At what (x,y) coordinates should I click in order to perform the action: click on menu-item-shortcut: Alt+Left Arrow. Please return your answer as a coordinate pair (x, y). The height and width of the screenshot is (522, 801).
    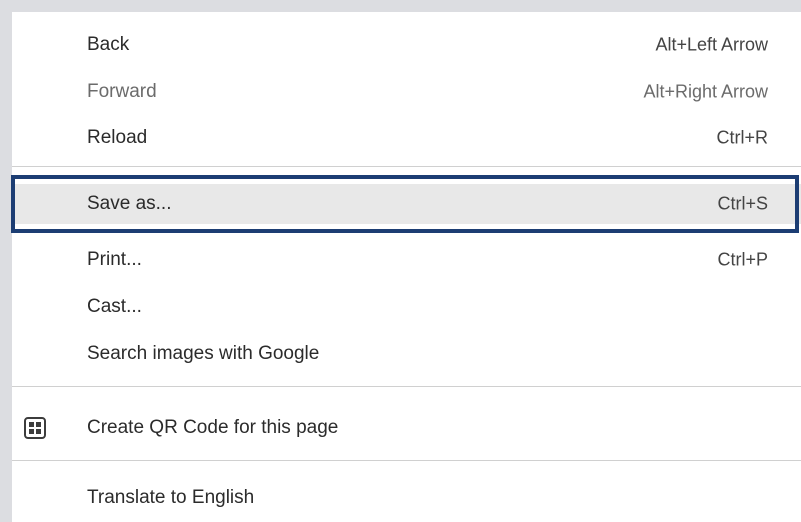
    Looking at the image, I should click on (711, 44).